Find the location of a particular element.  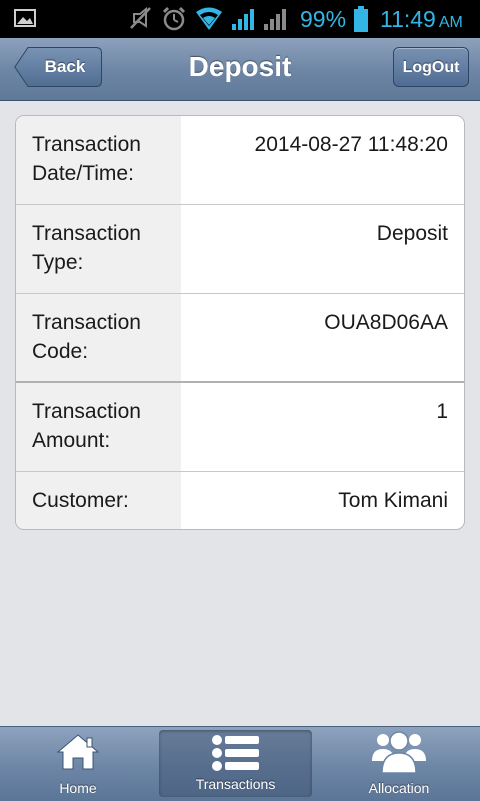

tab-label: Allocation is located at coordinates (399, 788).